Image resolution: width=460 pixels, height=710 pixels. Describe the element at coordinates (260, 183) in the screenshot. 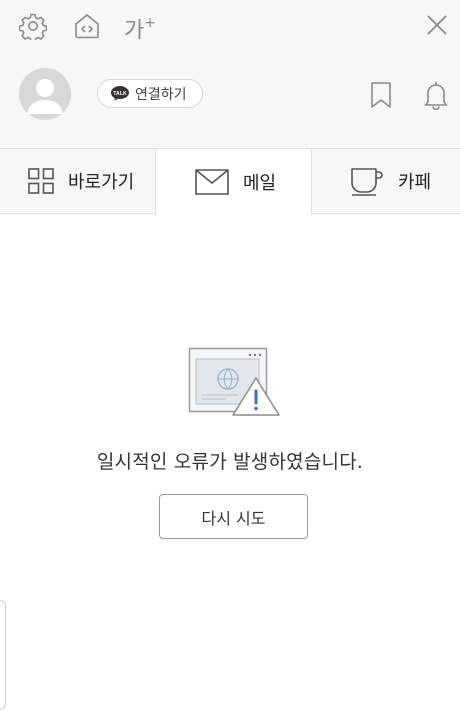

I see `tab-label: 메일` at that location.